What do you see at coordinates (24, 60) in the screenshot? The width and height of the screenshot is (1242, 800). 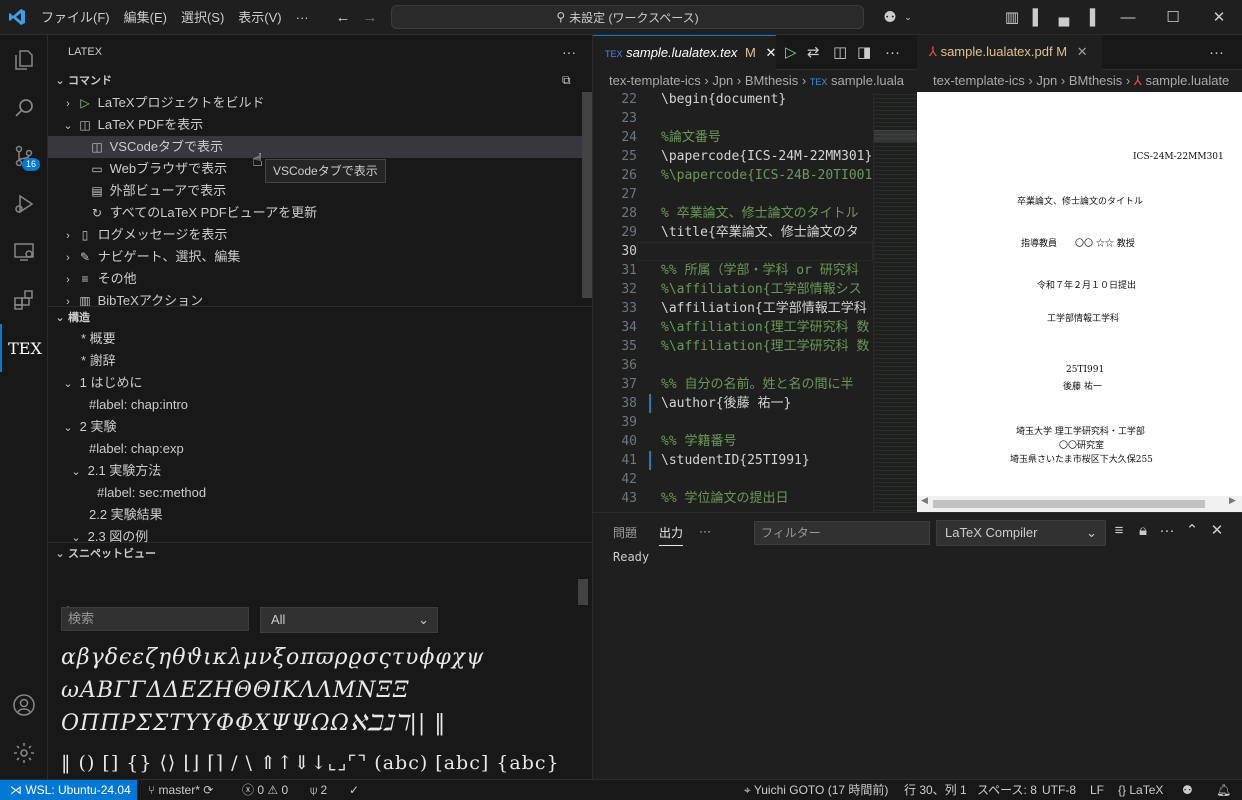 I see `explorer-icon` at bounding box center [24, 60].